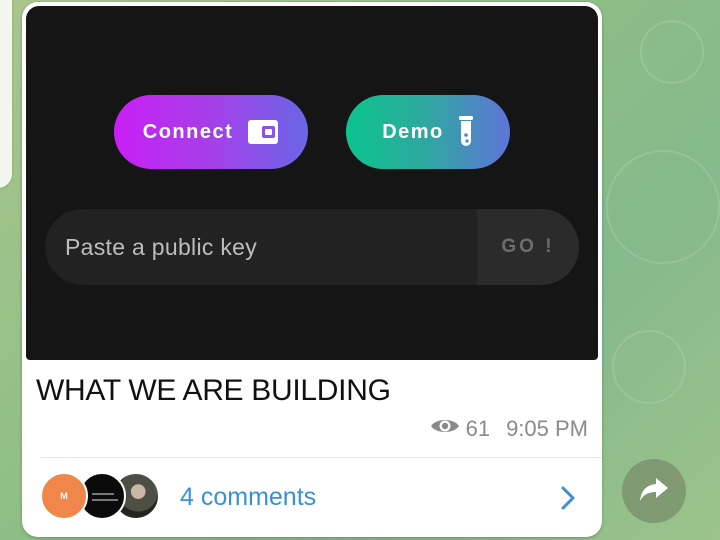  Describe the element at coordinates (263, 132) in the screenshot. I see `wallet-icon` at that location.